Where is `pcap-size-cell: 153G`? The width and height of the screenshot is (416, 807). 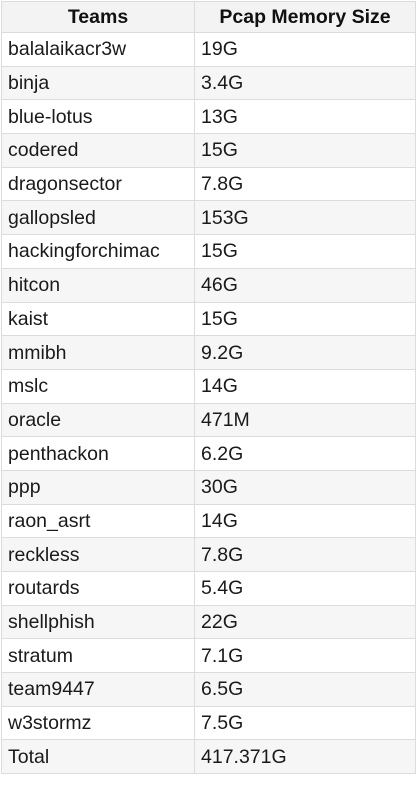
pcap-size-cell: 153G is located at coordinates (305, 218).